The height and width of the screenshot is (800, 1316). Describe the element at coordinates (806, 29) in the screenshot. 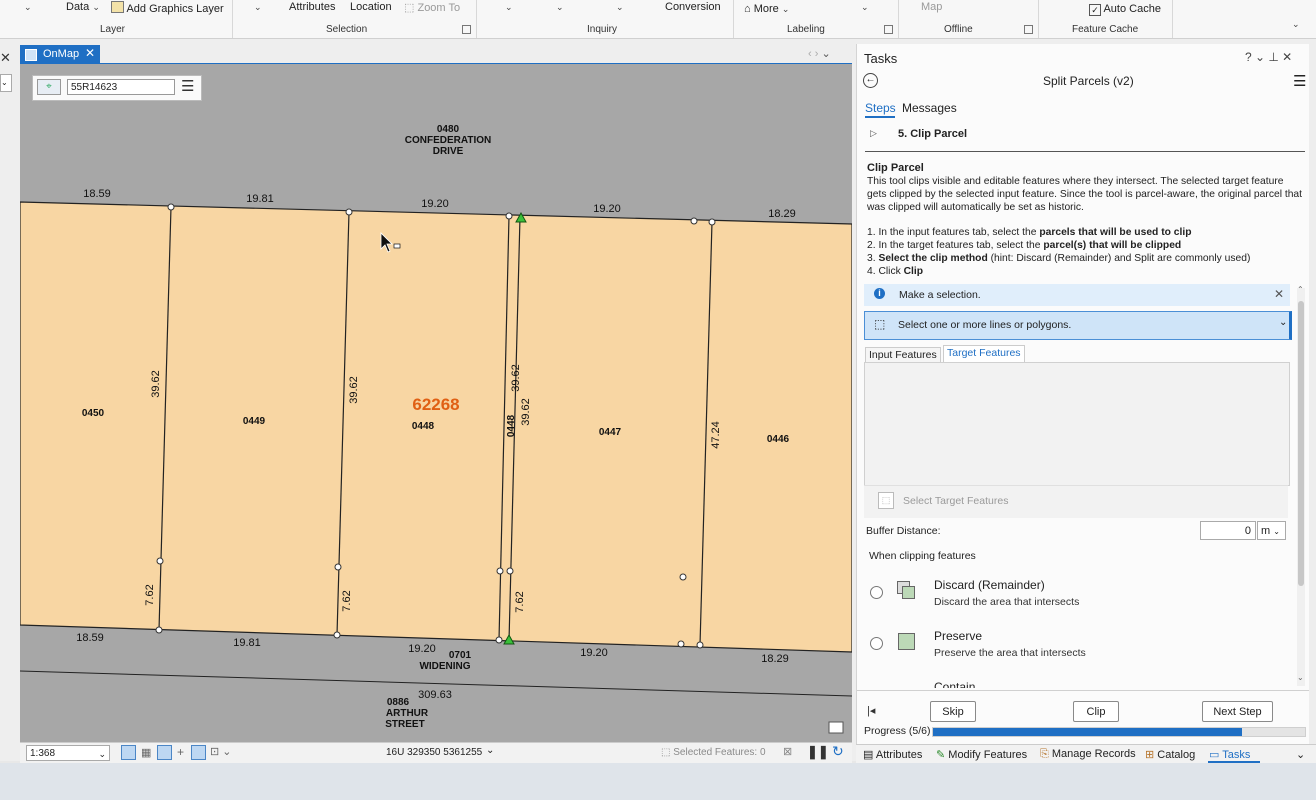

I see `group-labeling-label: Labeling` at that location.